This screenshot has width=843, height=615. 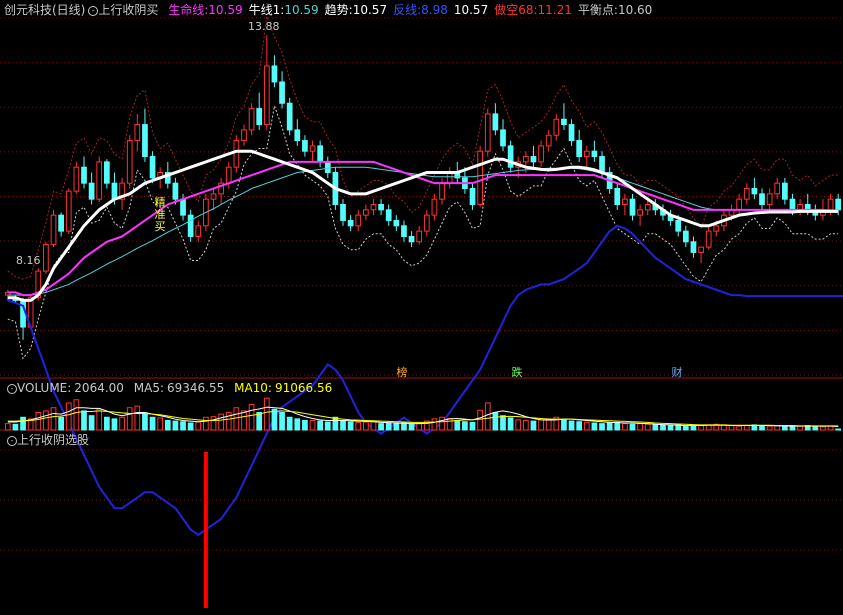 What do you see at coordinates (188, 10) in the screenshot?
I see `header-item-0-label: 生命线:` at bounding box center [188, 10].